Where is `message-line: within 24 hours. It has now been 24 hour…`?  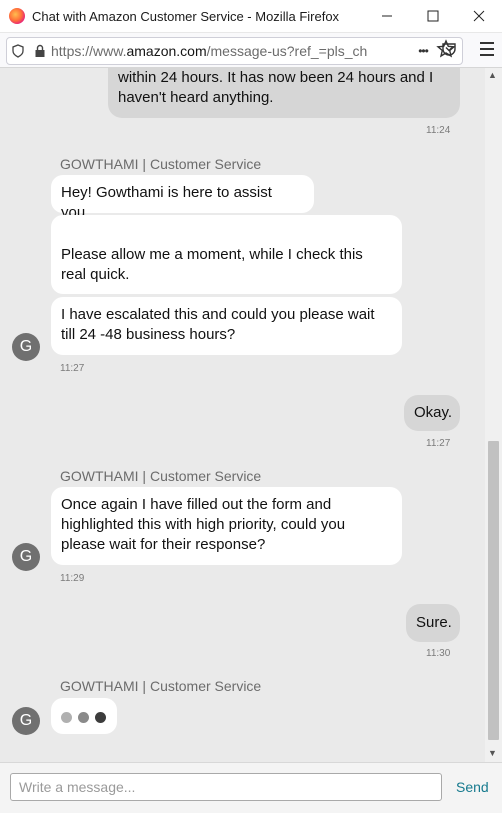 message-line: within 24 hours. It has now been 24 hour… is located at coordinates (276, 77).